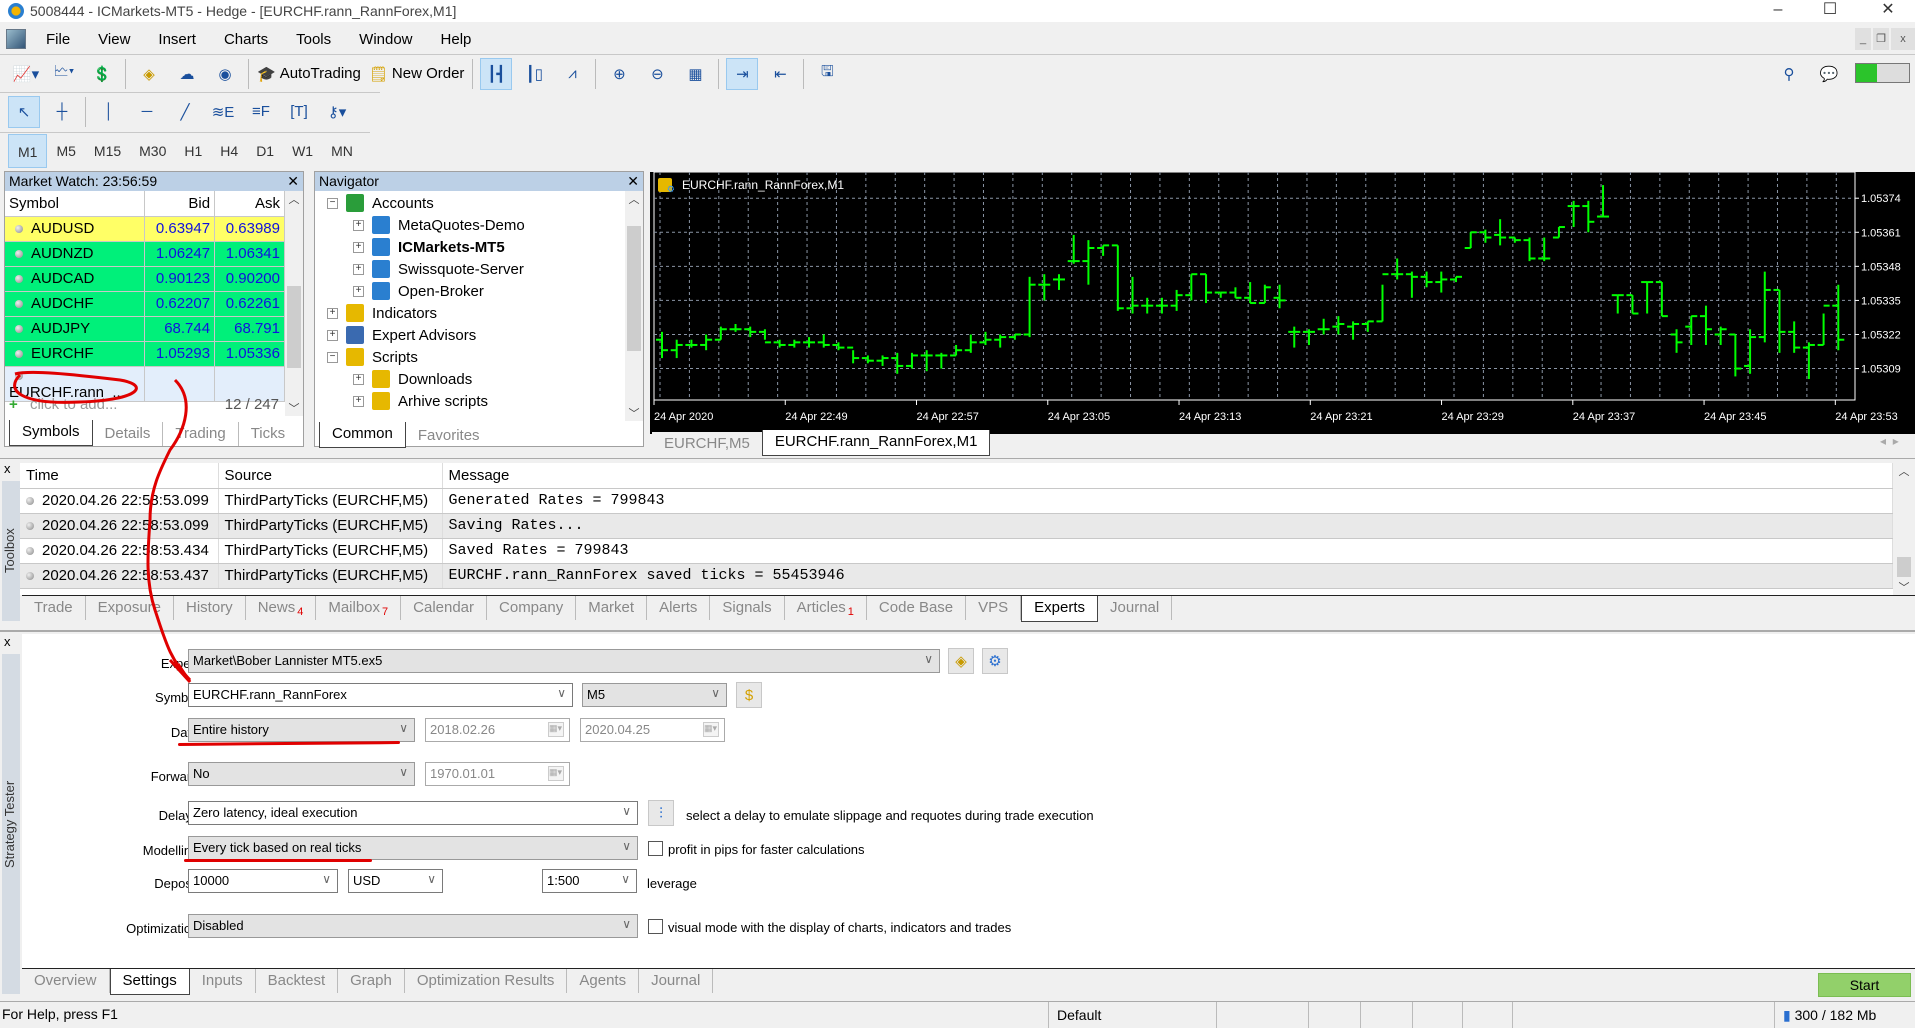 This screenshot has height=1028, width=1915. I want to click on calendar-icon: ▦▾, so click(711, 729).